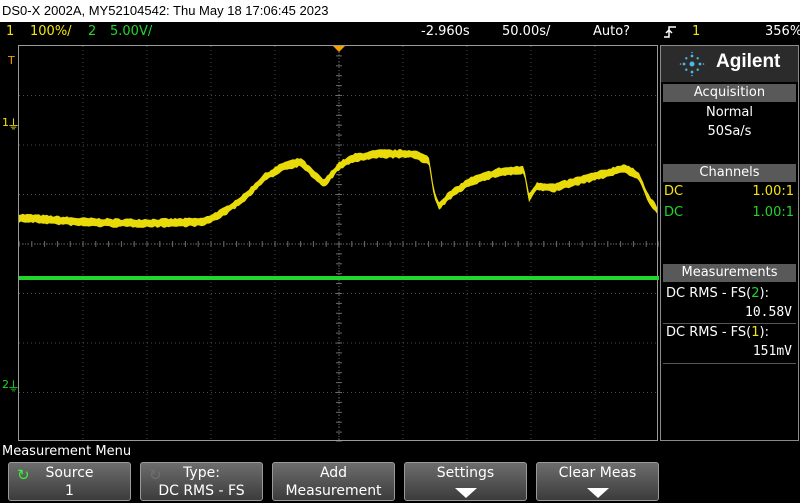  What do you see at coordinates (773, 191) in the screenshot?
I see `ch1-probe: 1.00:1` at bounding box center [773, 191].